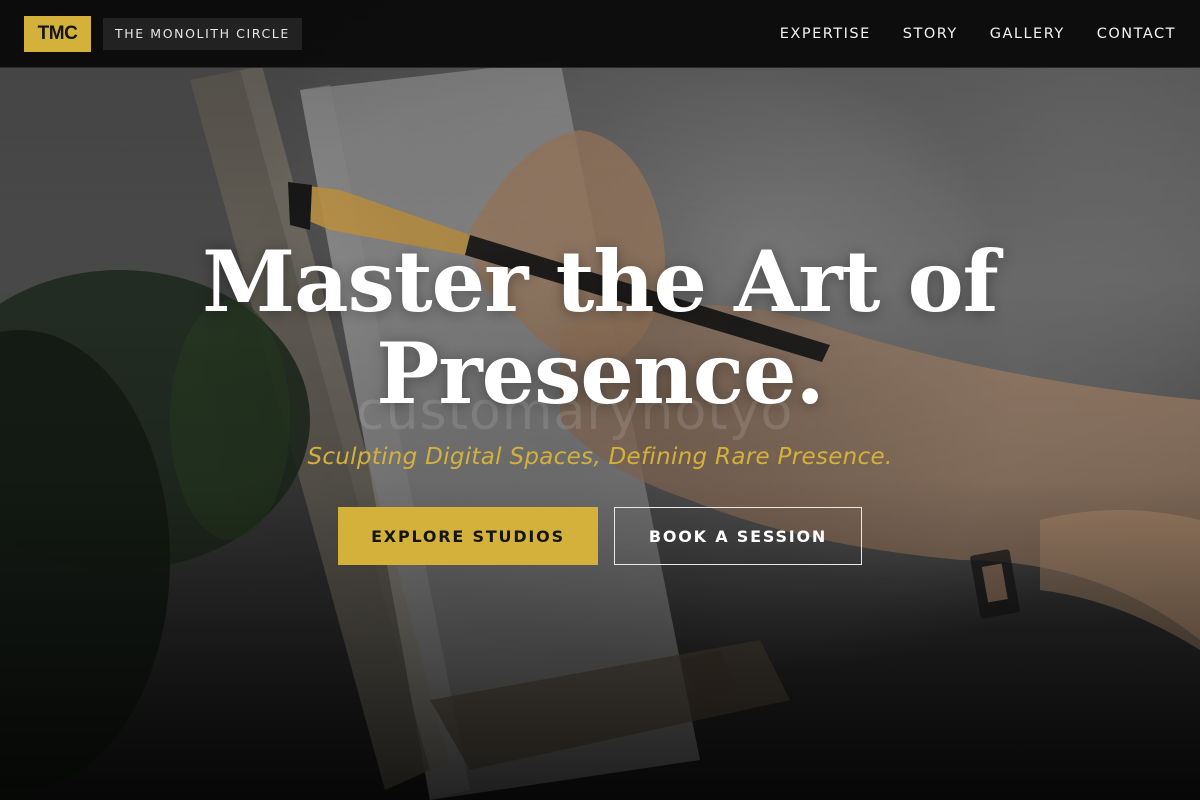 This screenshot has height=800, width=1200. I want to click on nav-item-expertise: EXPERTISE, so click(825, 34).